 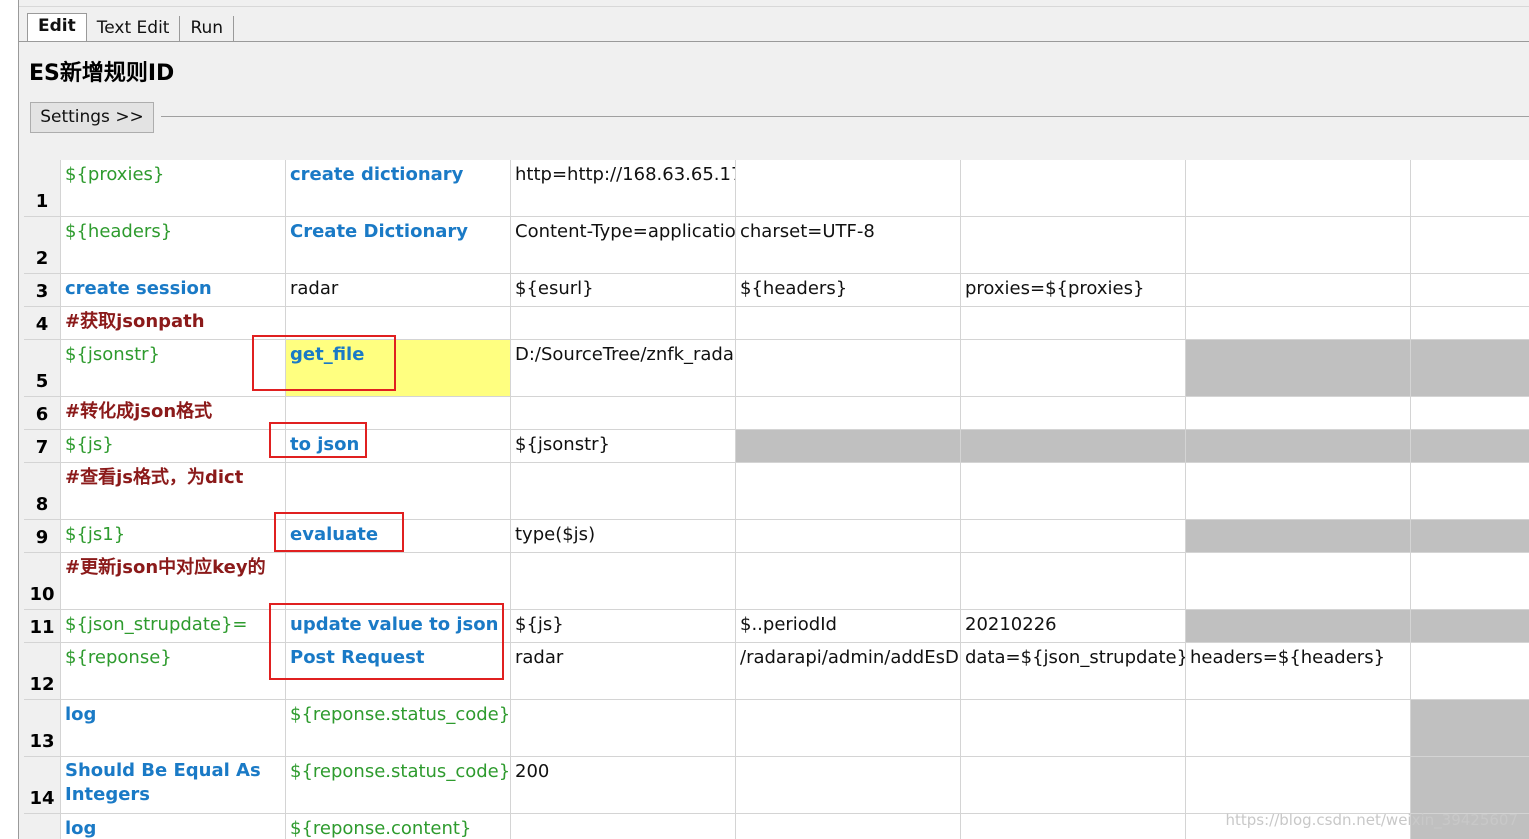 What do you see at coordinates (134, 29) in the screenshot?
I see `tab-text-edit: Text Edit` at bounding box center [134, 29].